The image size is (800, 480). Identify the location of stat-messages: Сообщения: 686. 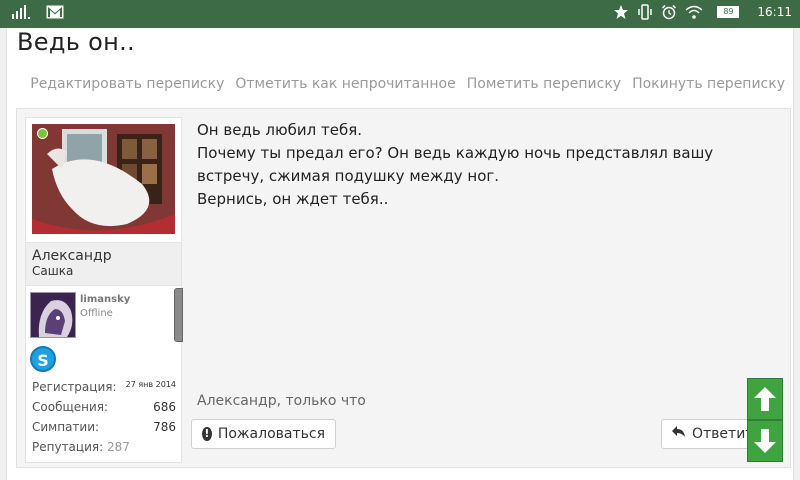
(104, 410).